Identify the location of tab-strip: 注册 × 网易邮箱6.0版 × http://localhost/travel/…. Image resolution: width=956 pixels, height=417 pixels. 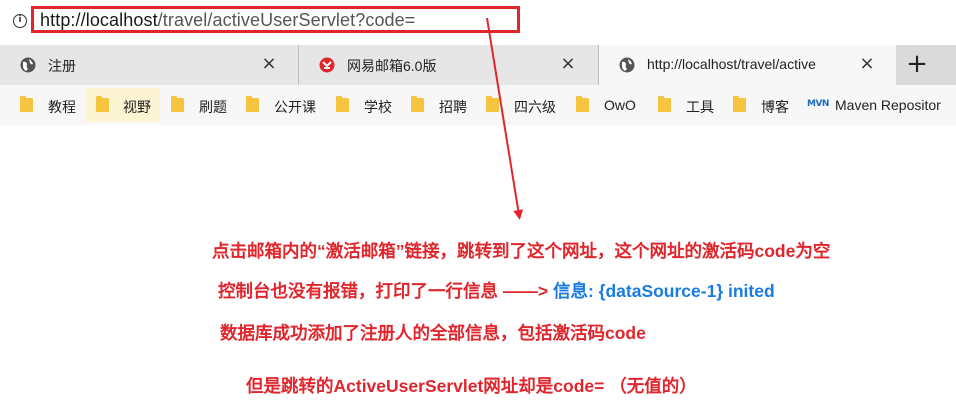
(478, 65).